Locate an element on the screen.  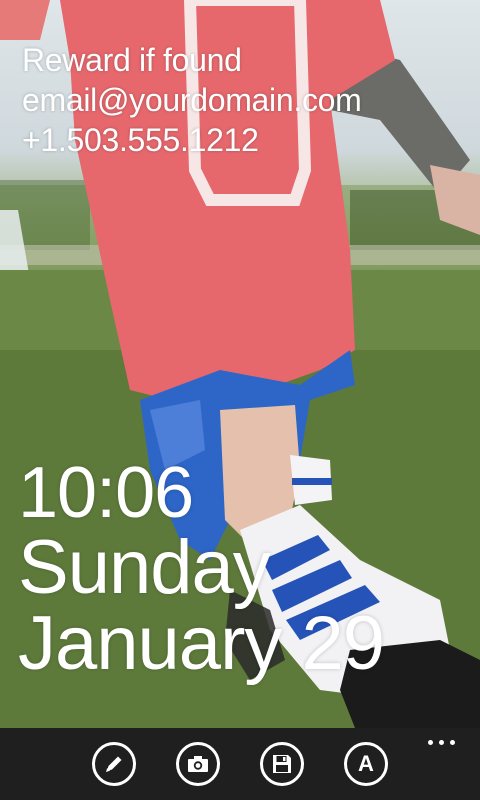
camera-button is located at coordinates (198, 764).